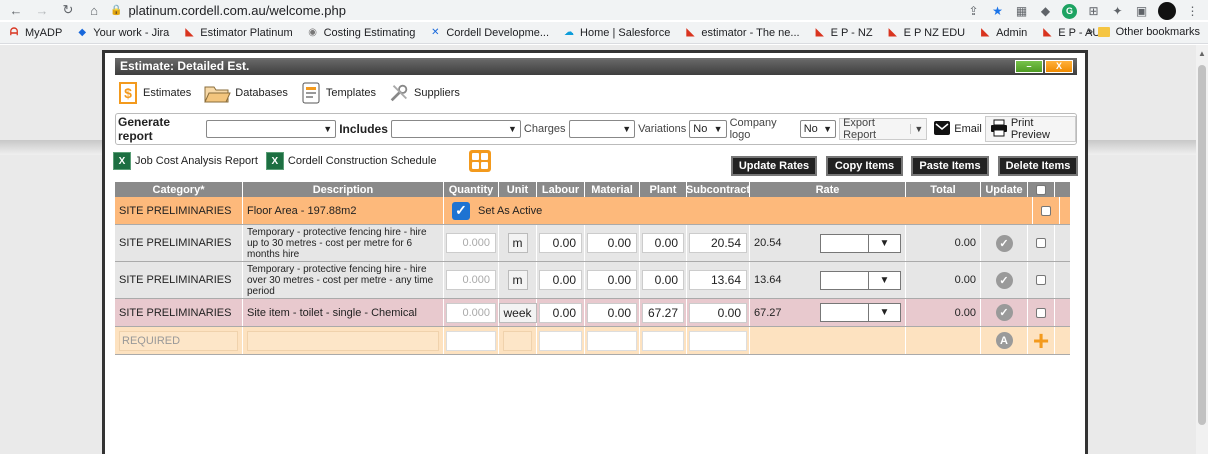  What do you see at coordinates (122, 33) in the screenshot?
I see `bookmark-jira: ◆ Your work - Jira` at bounding box center [122, 33].